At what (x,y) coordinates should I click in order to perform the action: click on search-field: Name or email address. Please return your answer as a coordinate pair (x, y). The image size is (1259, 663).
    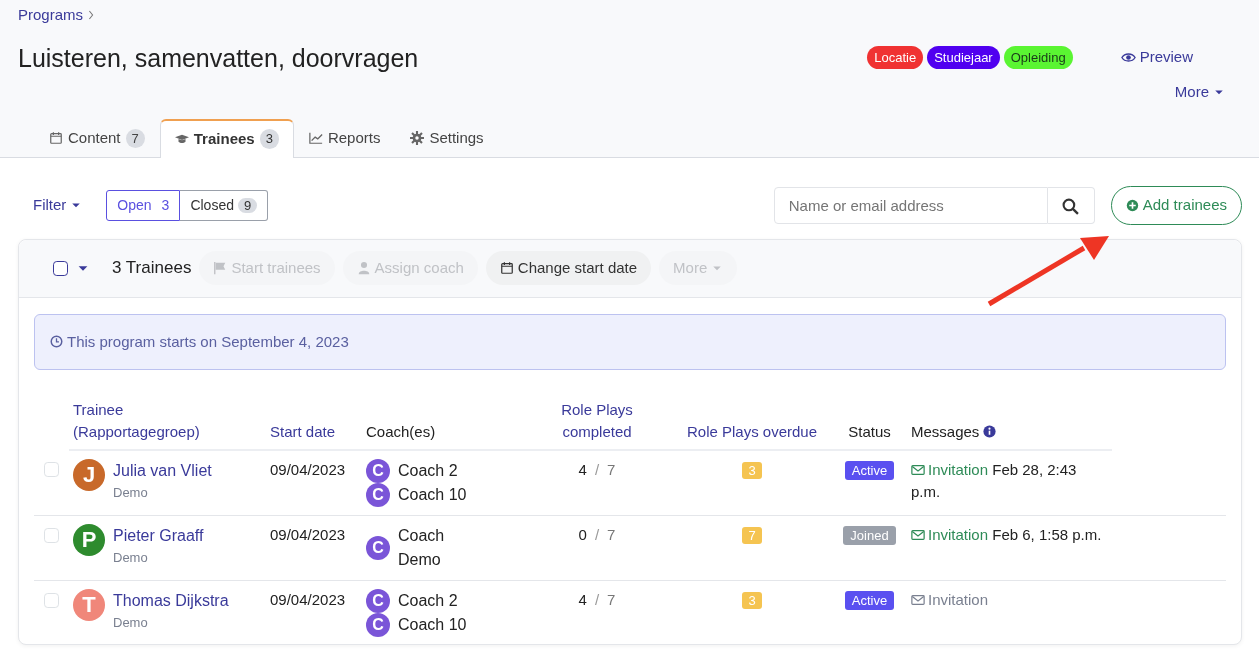
    Looking at the image, I should click on (910, 205).